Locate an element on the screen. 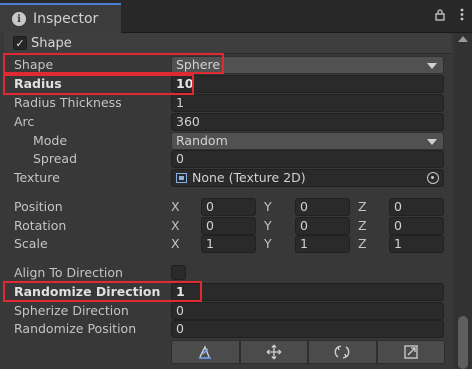 The image size is (472, 369). position-label: Position is located at coordinates (38, 206).